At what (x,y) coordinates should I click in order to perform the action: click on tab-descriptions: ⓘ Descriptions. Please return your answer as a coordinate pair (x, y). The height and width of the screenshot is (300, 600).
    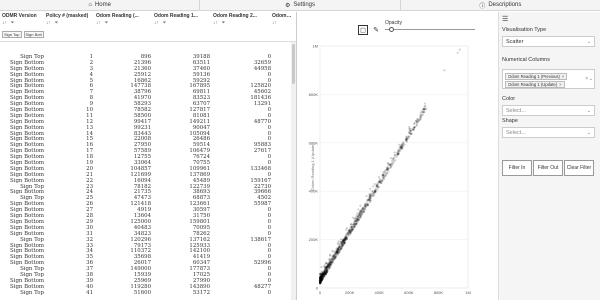
    Looking at the image, I should click on (500, 5).